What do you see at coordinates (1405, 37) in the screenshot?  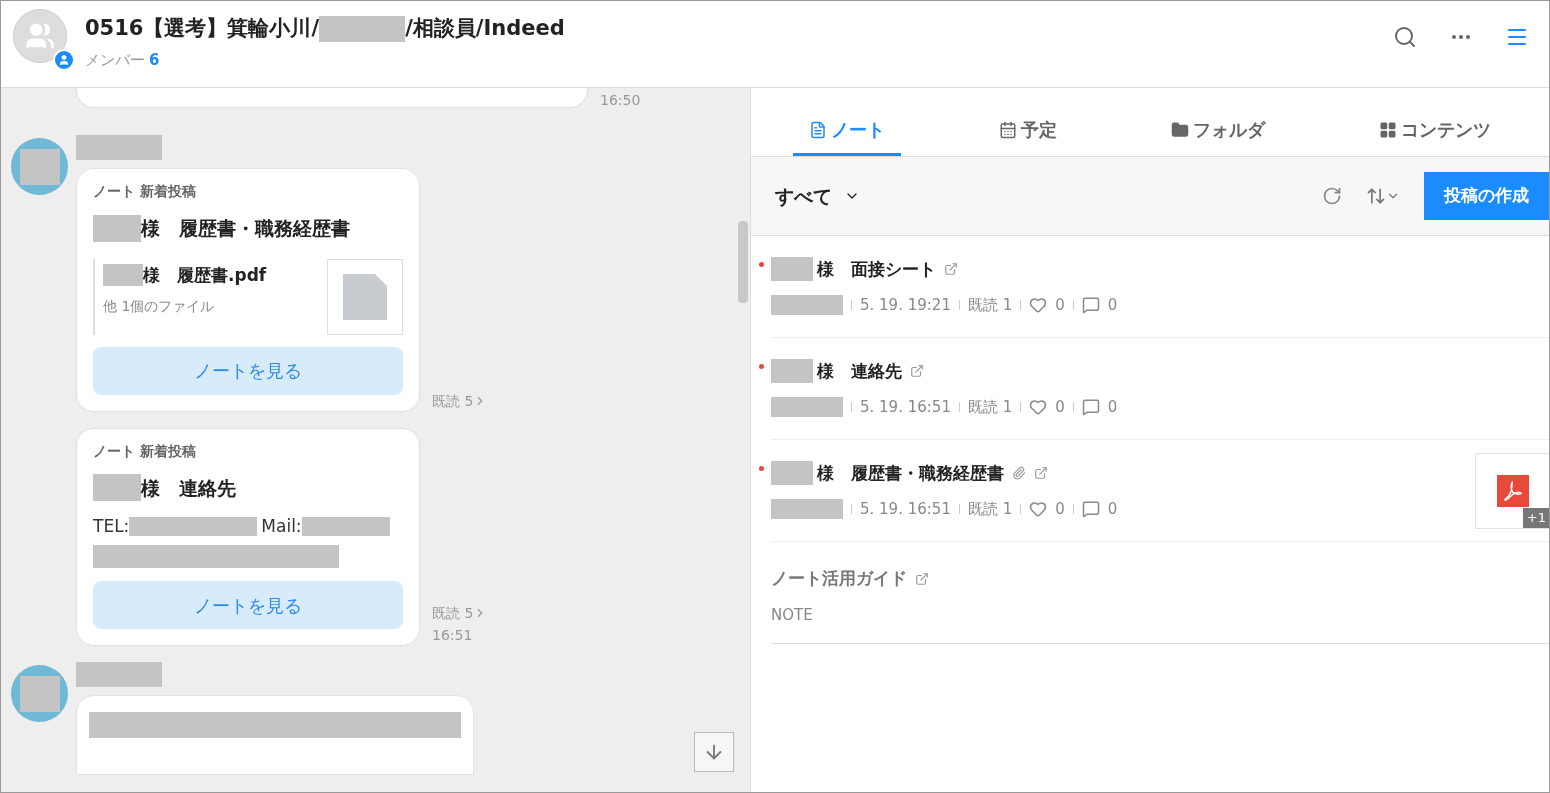 I see `search-icon` at bounding box center [1405, 37].